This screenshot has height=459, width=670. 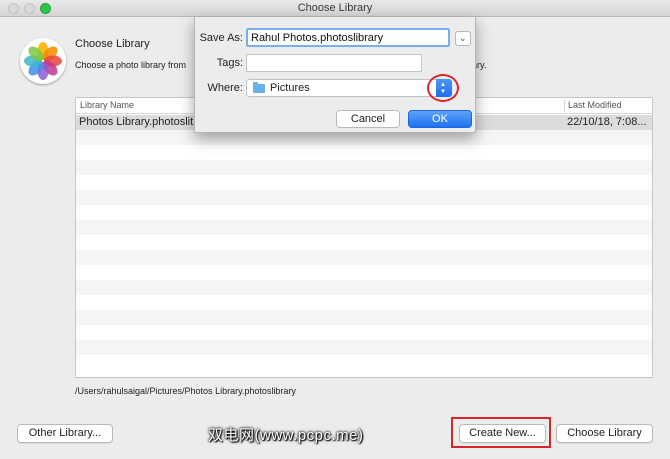 What do you see at coordinates (259, 87) in the screenshot?
I see `folder-icon` at bounding box center [259, 87].